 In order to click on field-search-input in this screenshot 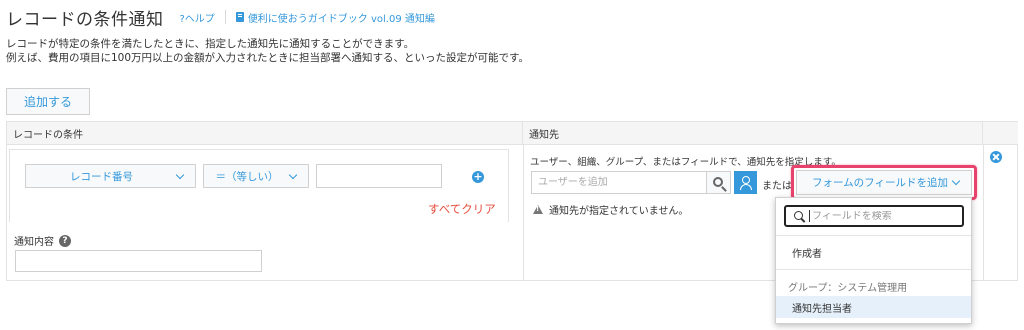, I will do `click(886, 216)`.